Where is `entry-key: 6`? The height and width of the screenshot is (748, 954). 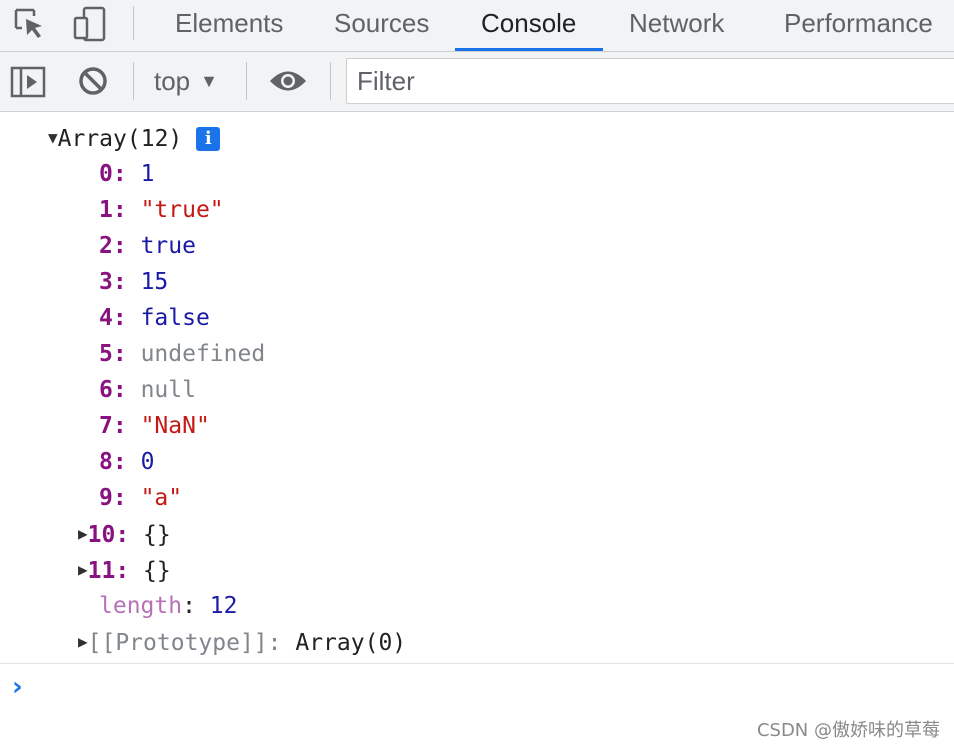
entry-key: 6 is located at coordinates (106, 390).